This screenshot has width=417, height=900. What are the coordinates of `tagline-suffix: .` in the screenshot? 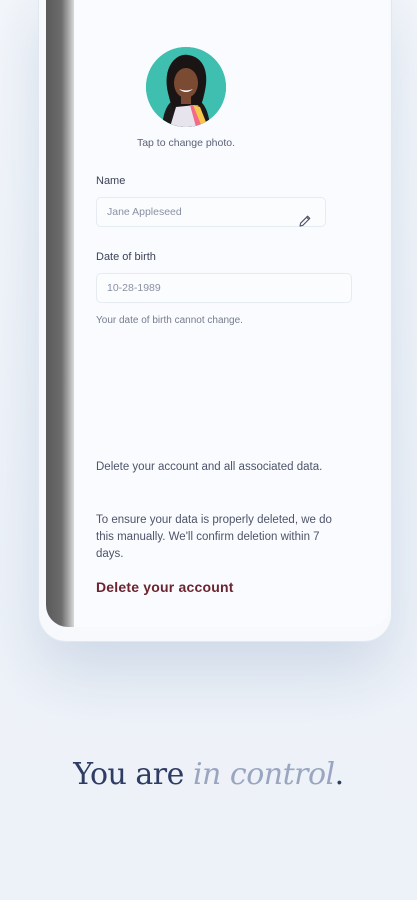 It's located at (339, 774).